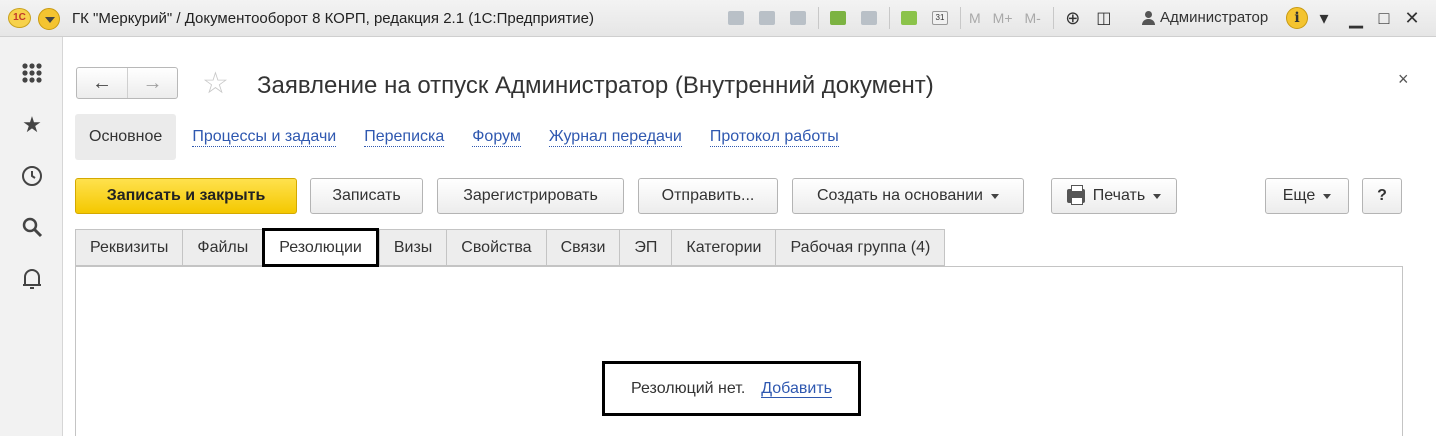  What do you see at coordinates (688, 388) in the screenshot?
I see `empty-state-text: Резолюций нет.` at bounding box center [688, 388].